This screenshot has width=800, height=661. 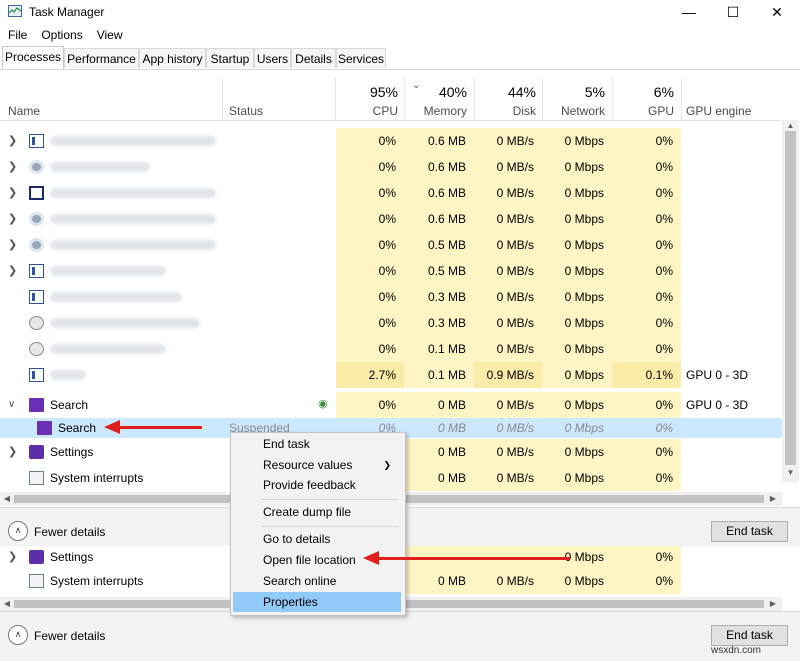 I want to click on column-network: Network, so click(x=573, y=111).